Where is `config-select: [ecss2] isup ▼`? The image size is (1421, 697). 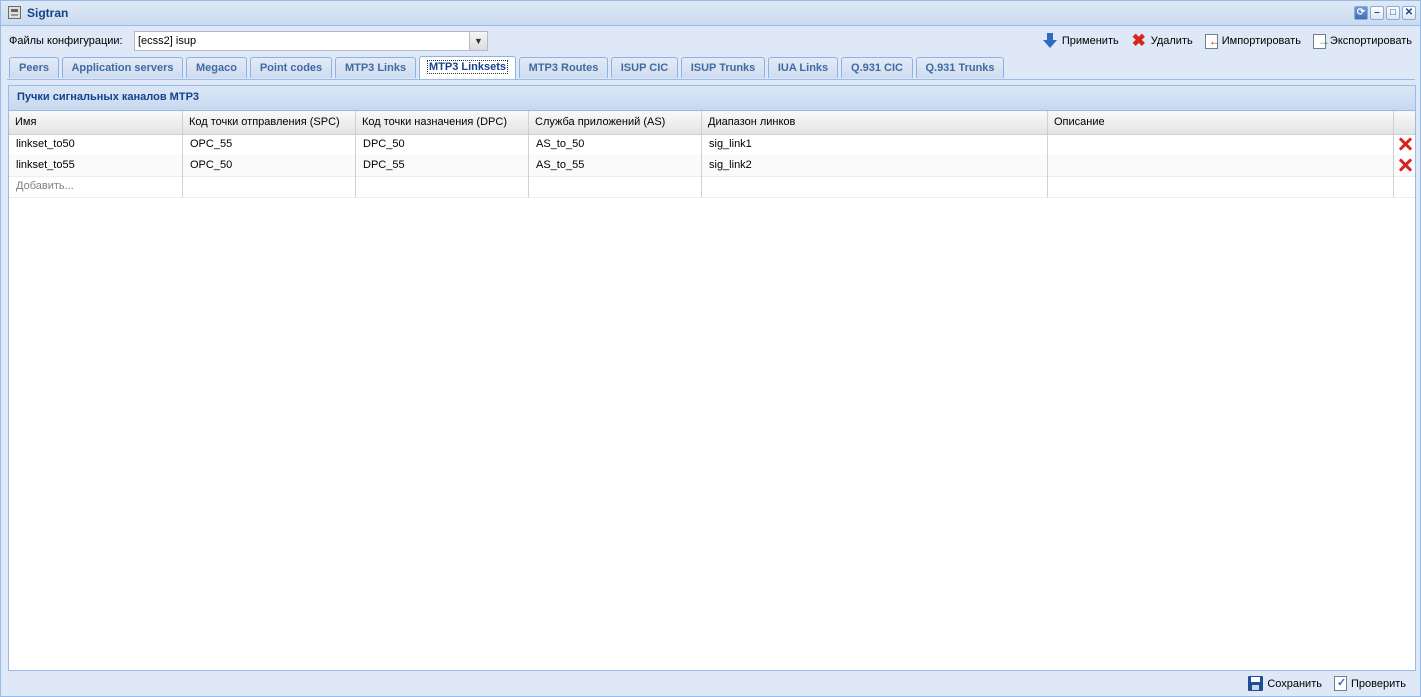 config-select: [ecss2] isup ▼ is located at coordinates (311, 41).